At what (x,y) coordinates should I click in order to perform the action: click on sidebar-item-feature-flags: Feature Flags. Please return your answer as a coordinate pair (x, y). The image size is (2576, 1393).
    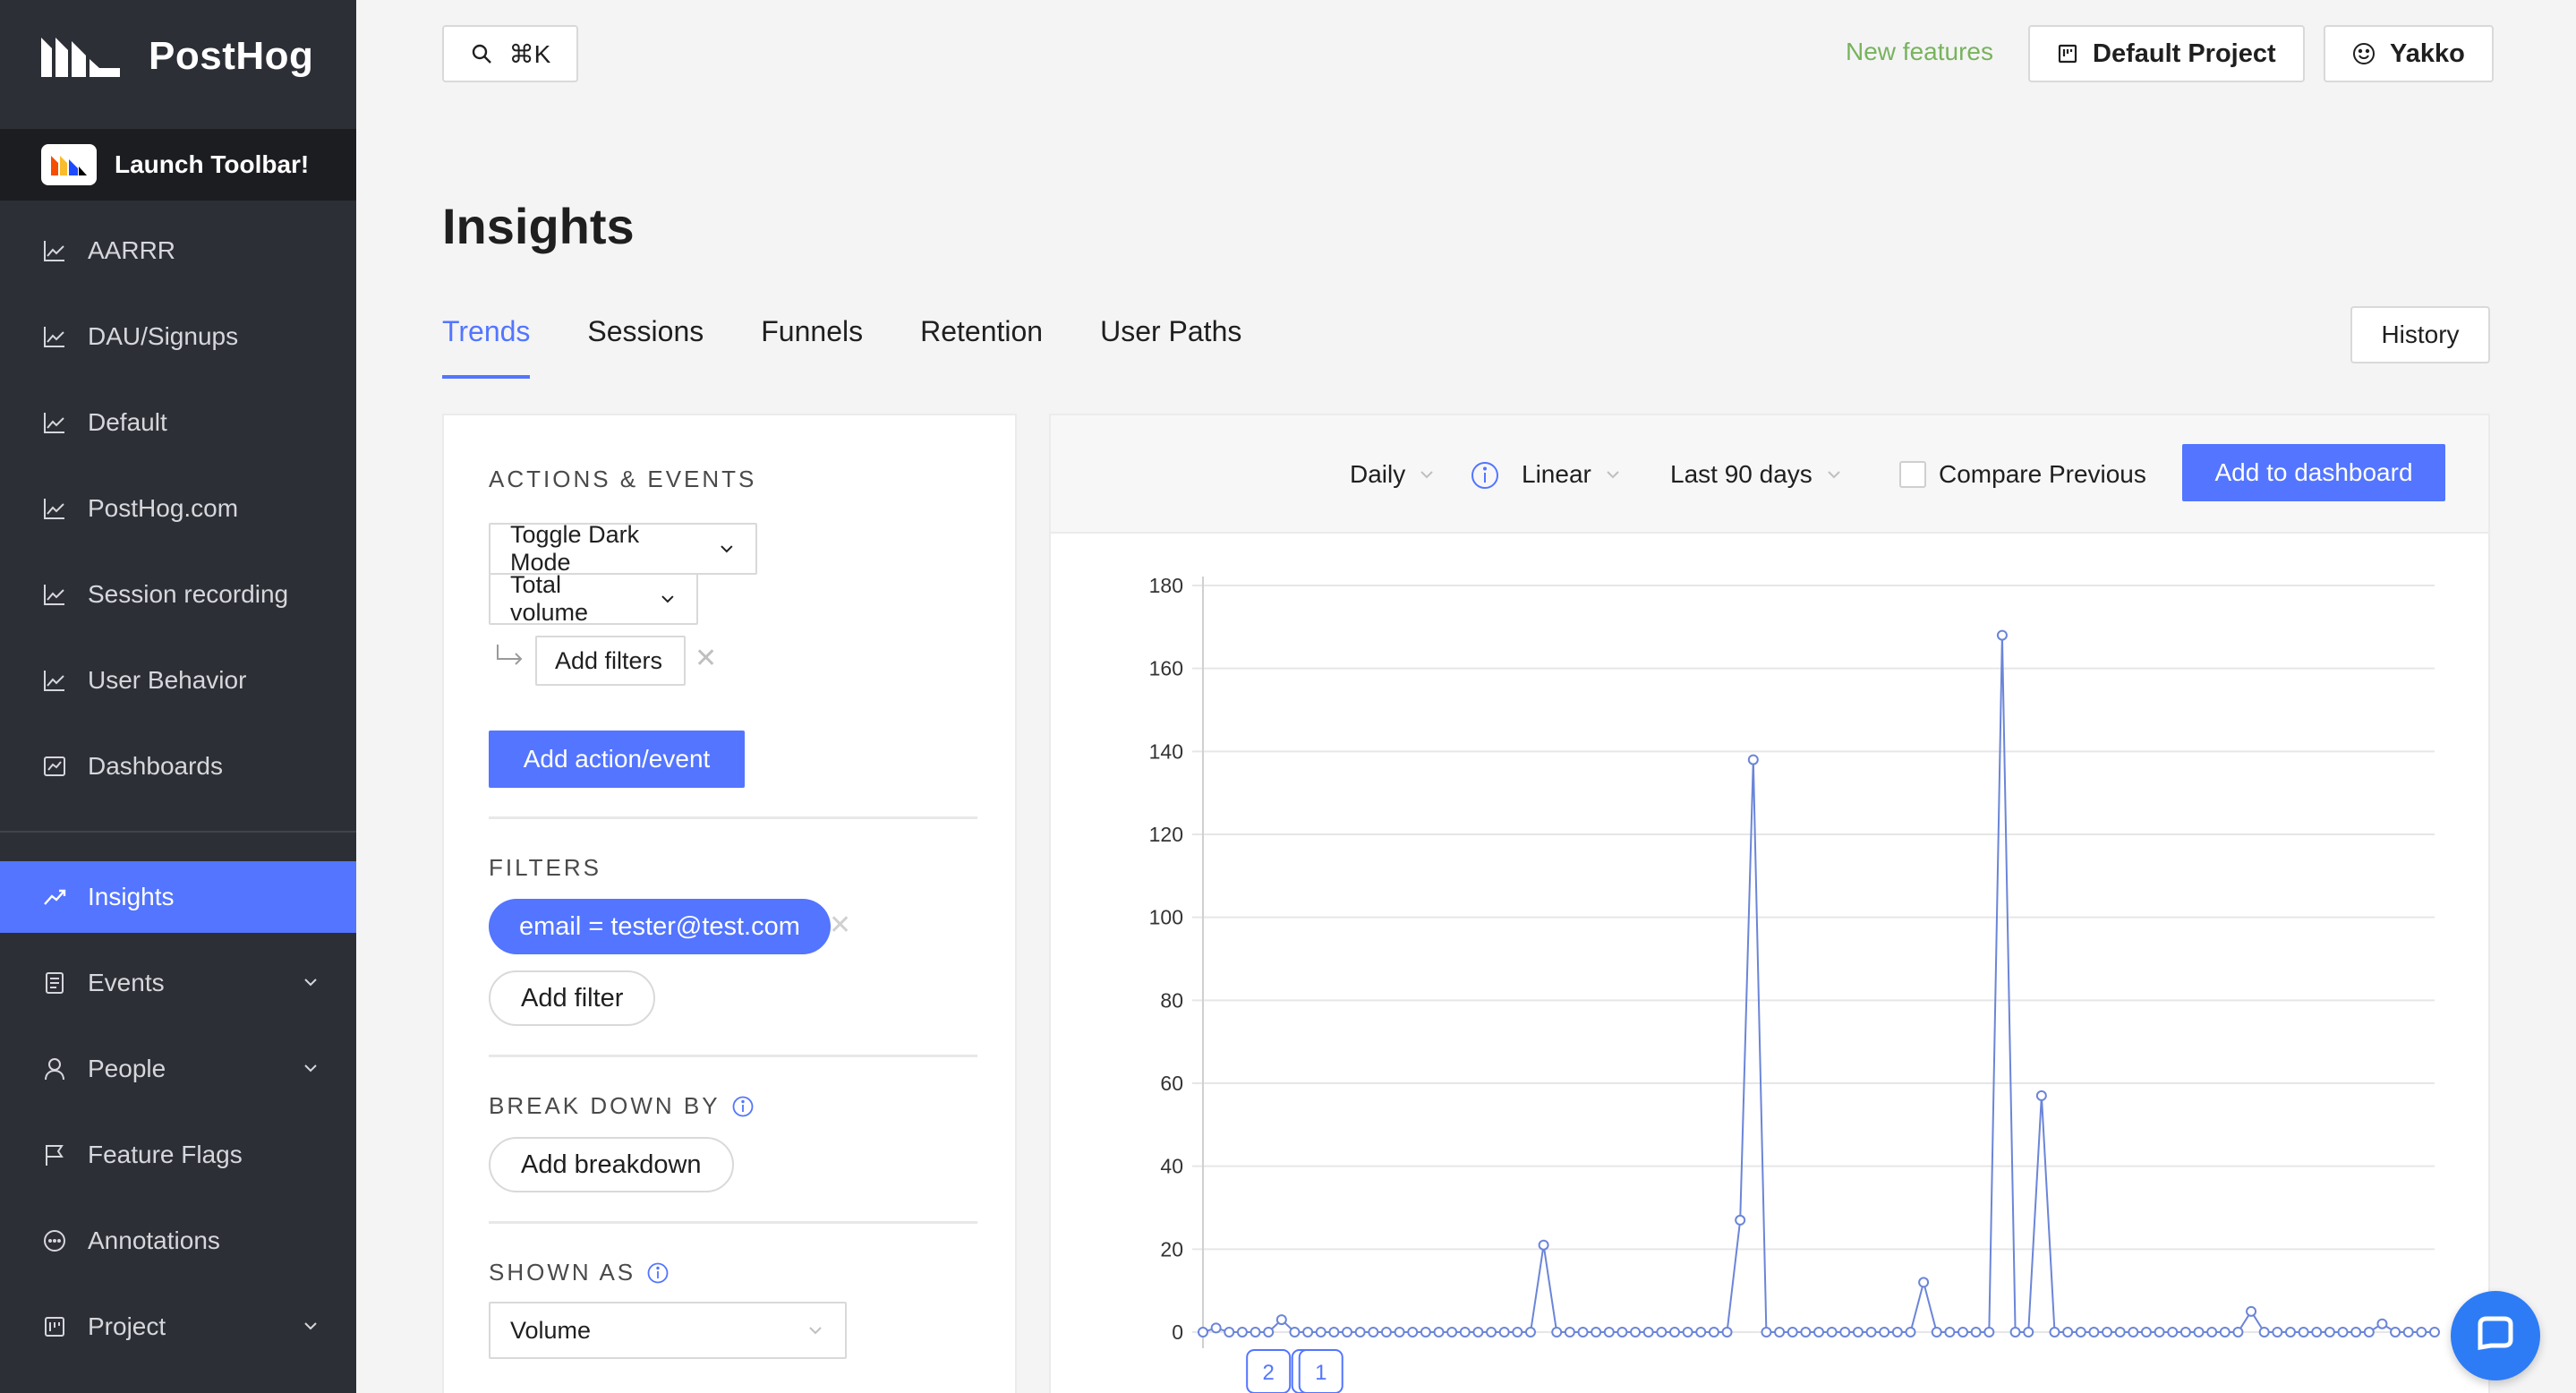
    Looking at the image, I should click on (178, 1155).